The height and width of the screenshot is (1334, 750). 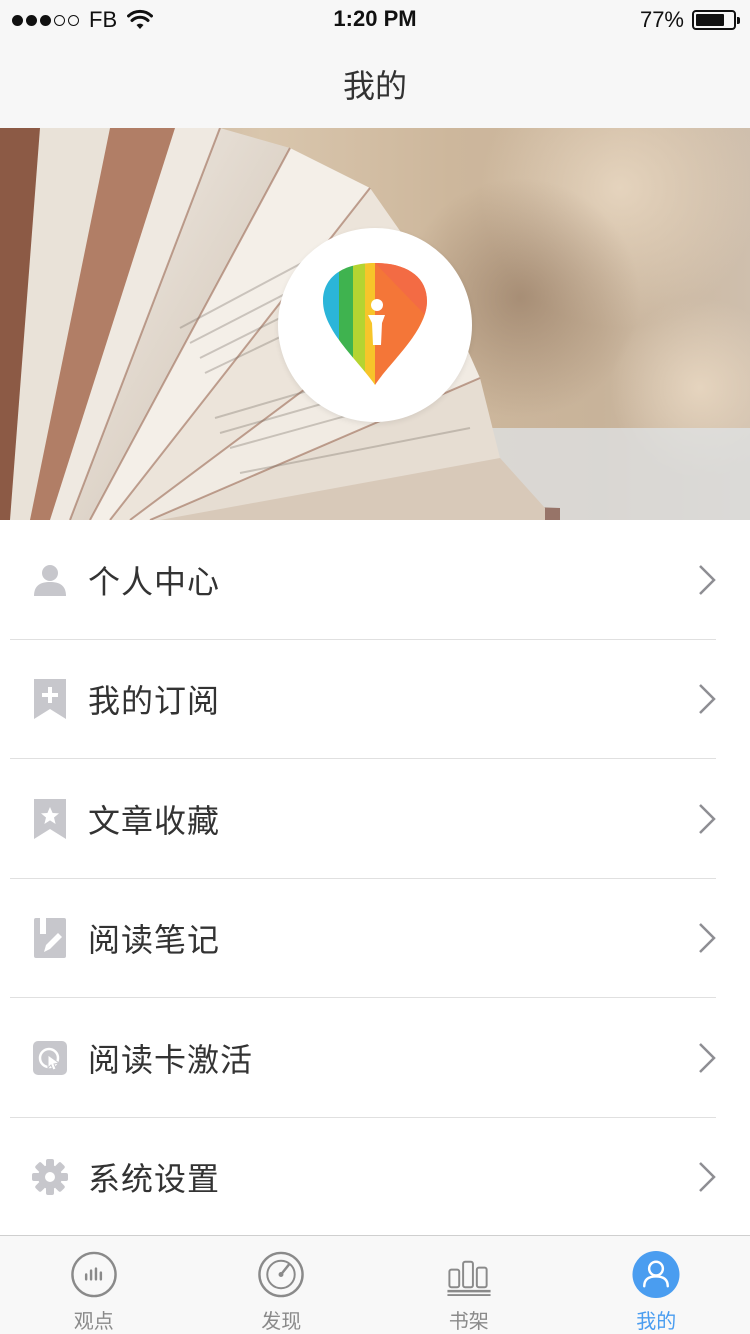 What do you see at coordinates (375, 699) in the screenshot?
I see `menu-item-my-subscriptions: 我的订阅` at bounding box center [375, 699].